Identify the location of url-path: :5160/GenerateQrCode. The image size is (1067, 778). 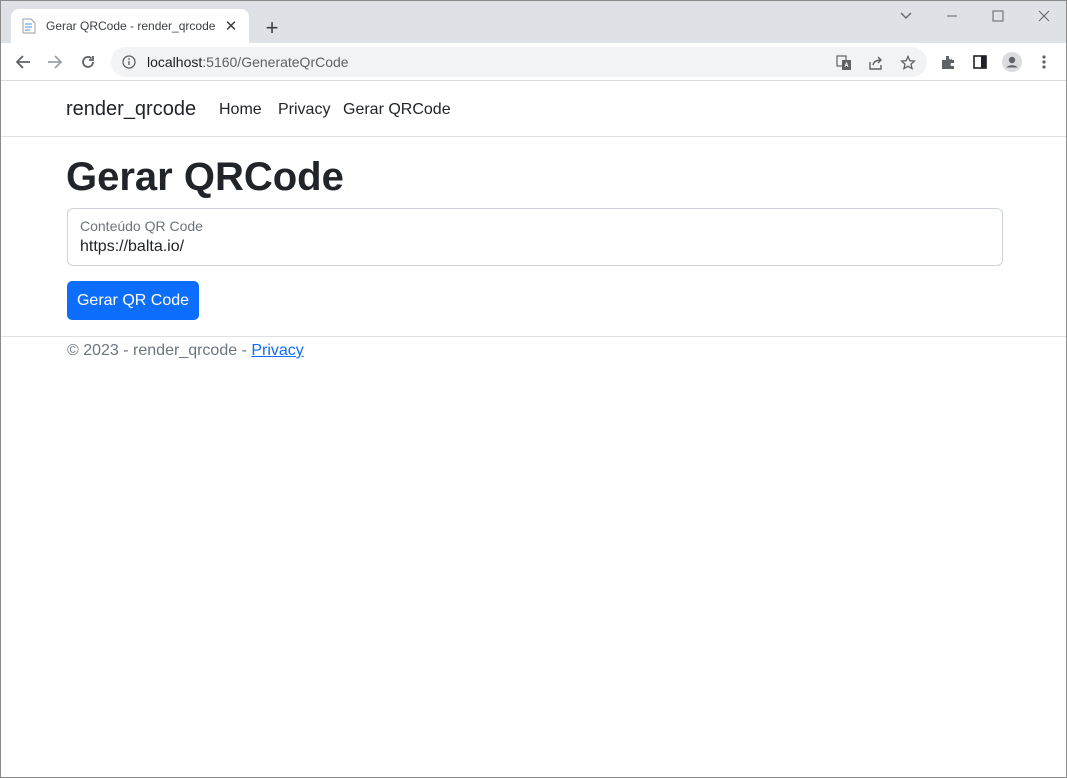
(275, 62).